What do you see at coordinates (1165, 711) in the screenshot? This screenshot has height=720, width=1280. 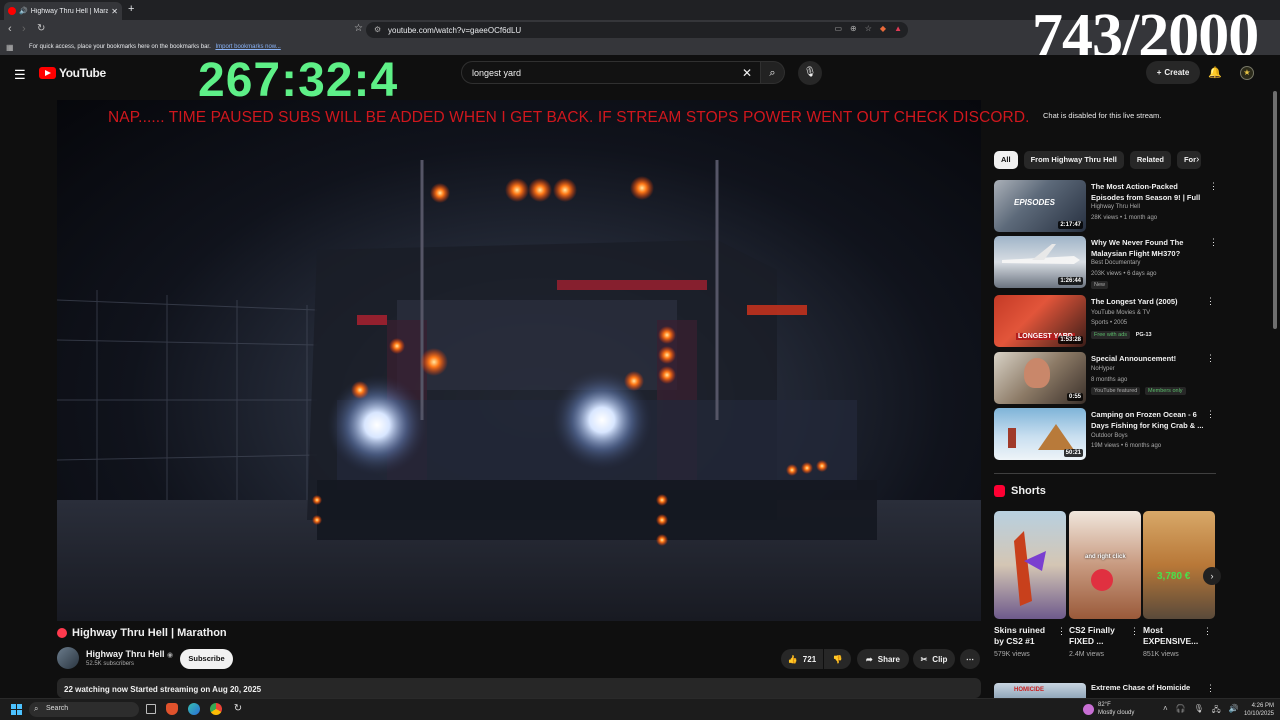 I see `chevron-up-icon: ˄` at bounding box center [1165, 711].